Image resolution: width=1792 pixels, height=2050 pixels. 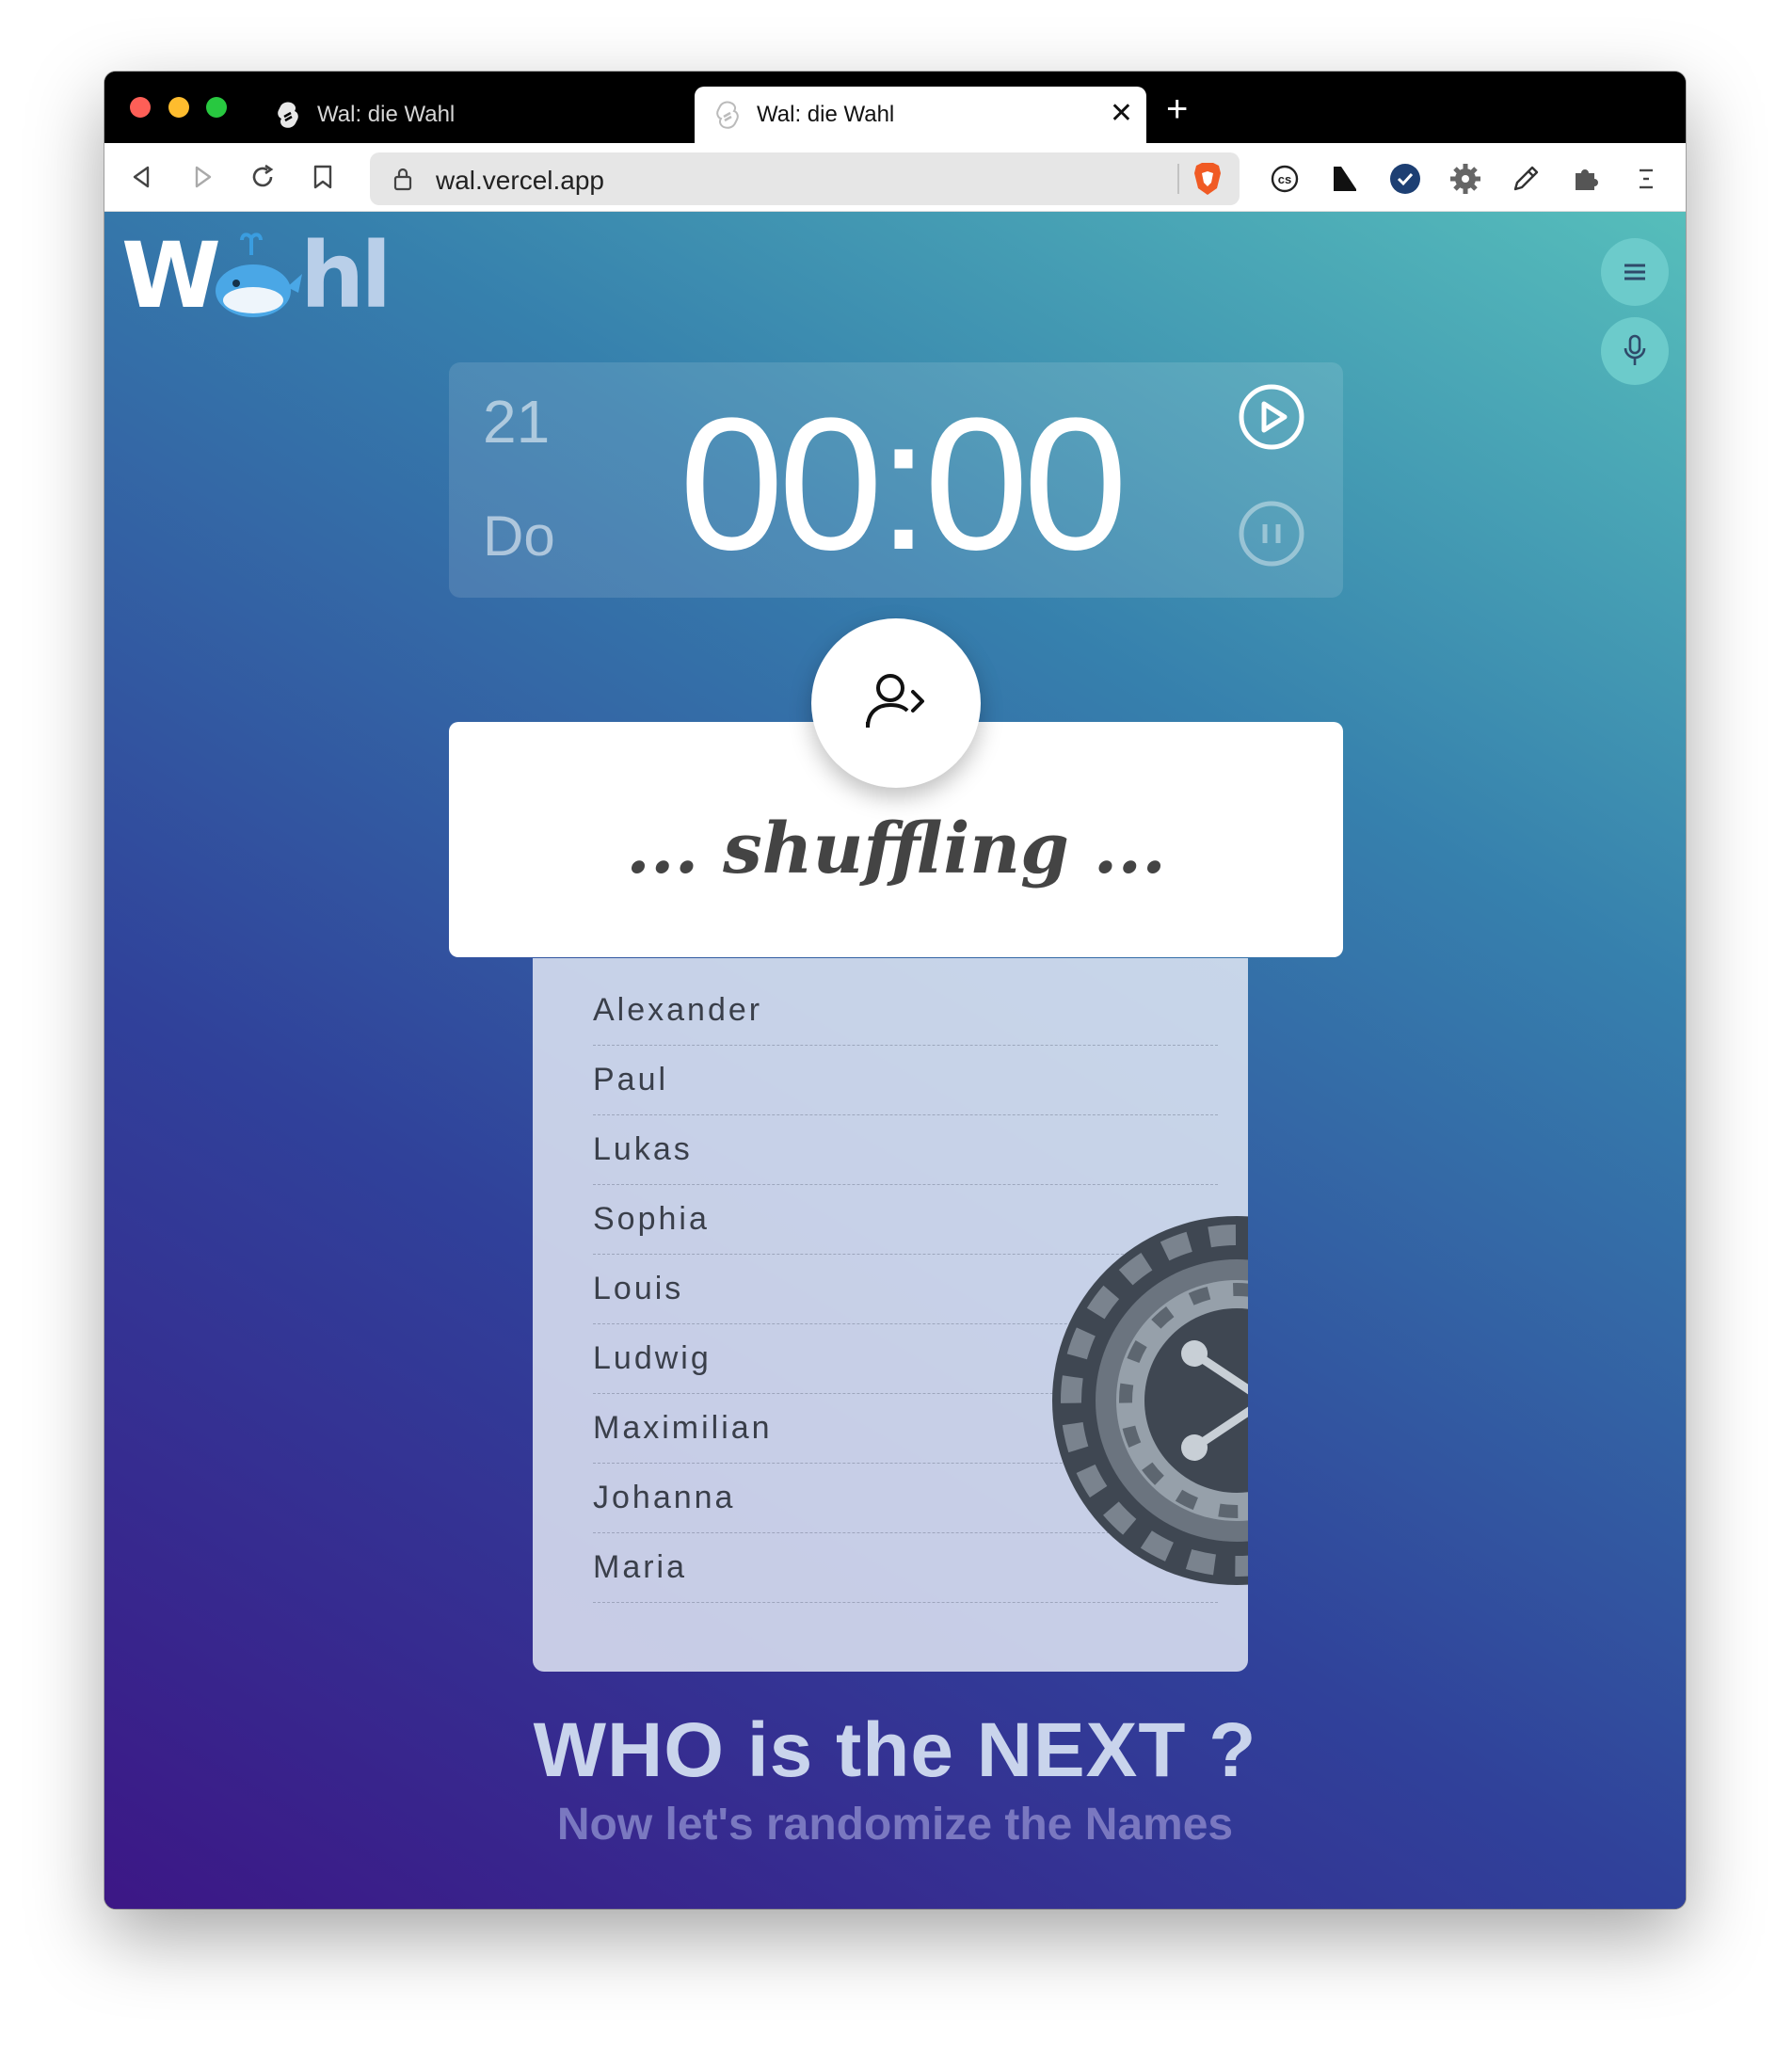 What do you see at coordinates (631, 1079) in the screenshot?
I see `name-label: Paul` at bounding box center [631, 1079].